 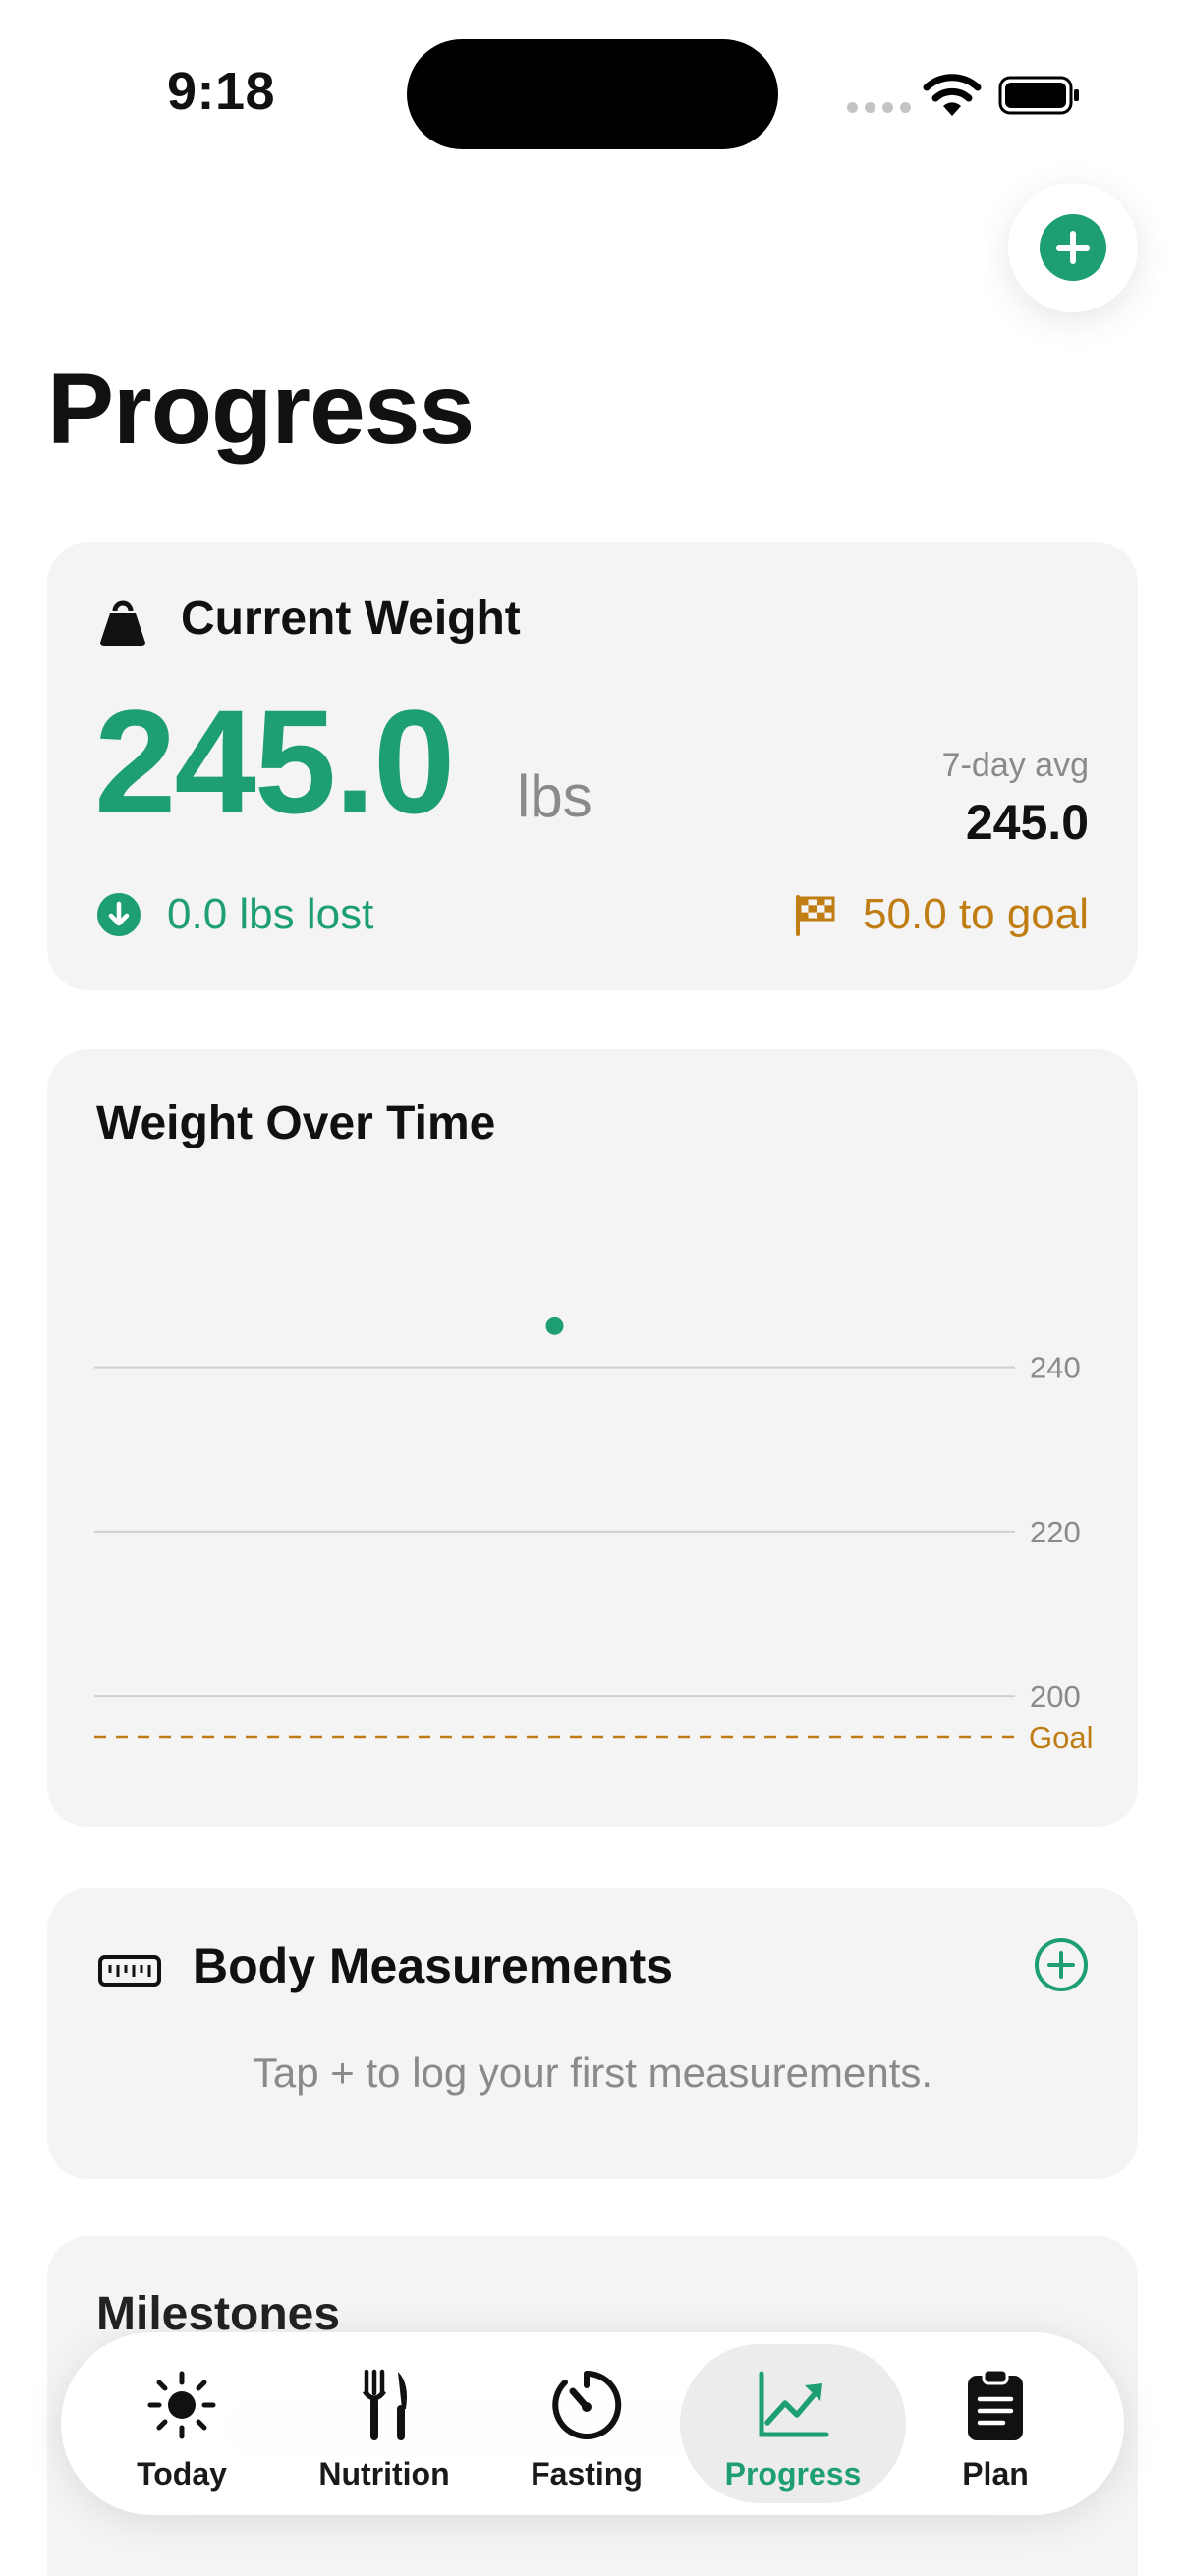 I want to click on weight-lost: 0.0 lbs lost, so click(x=235, y=914).